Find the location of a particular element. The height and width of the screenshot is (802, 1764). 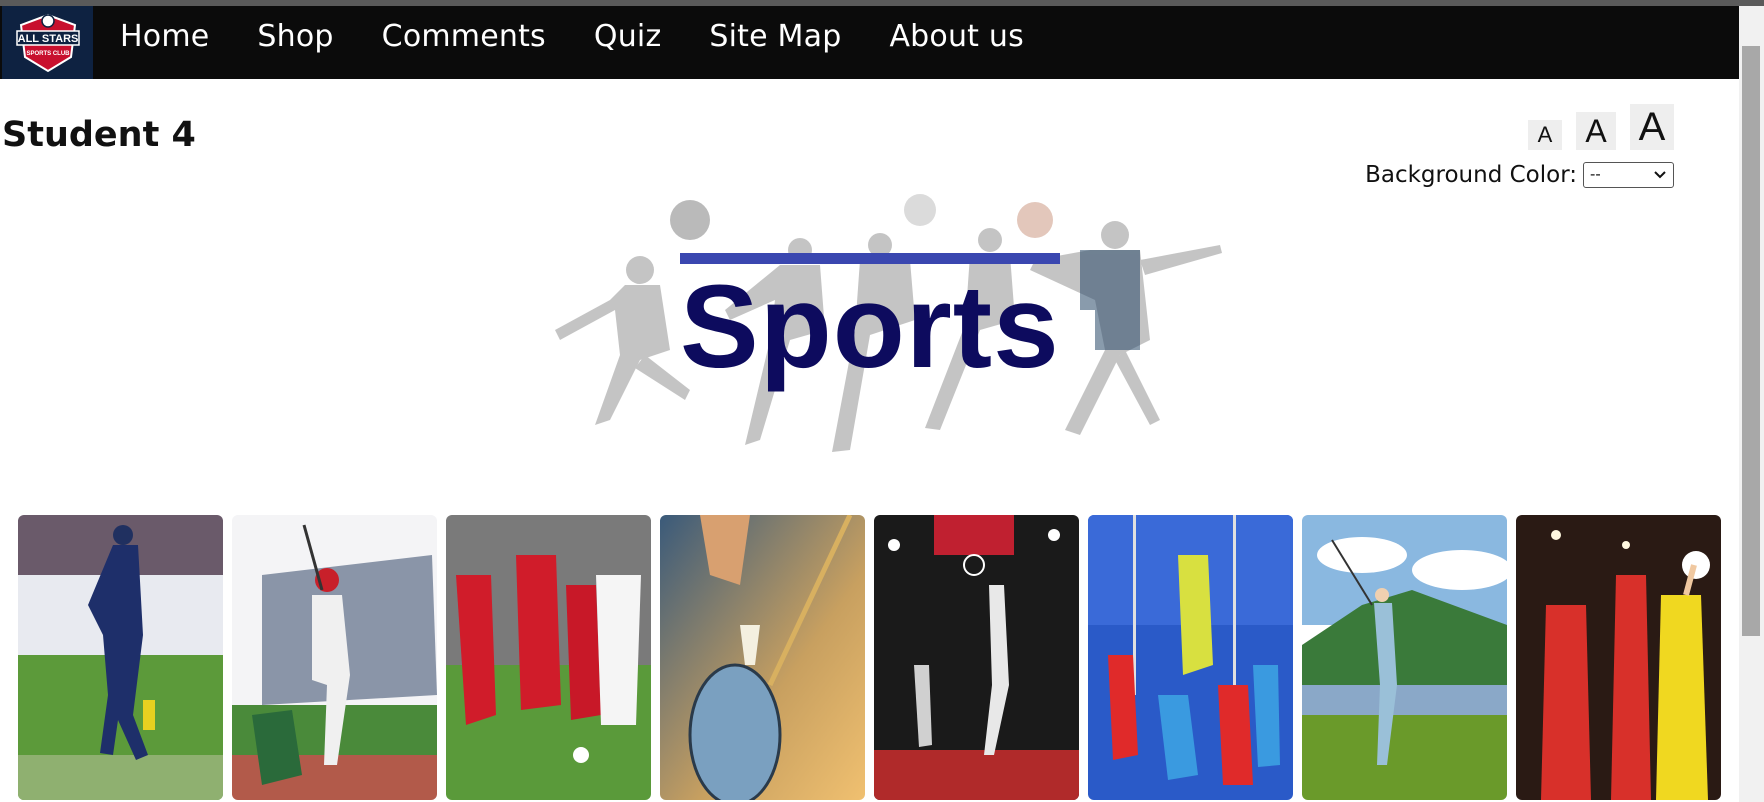

background-color-select: -- is located at coordinates (1628, 175).